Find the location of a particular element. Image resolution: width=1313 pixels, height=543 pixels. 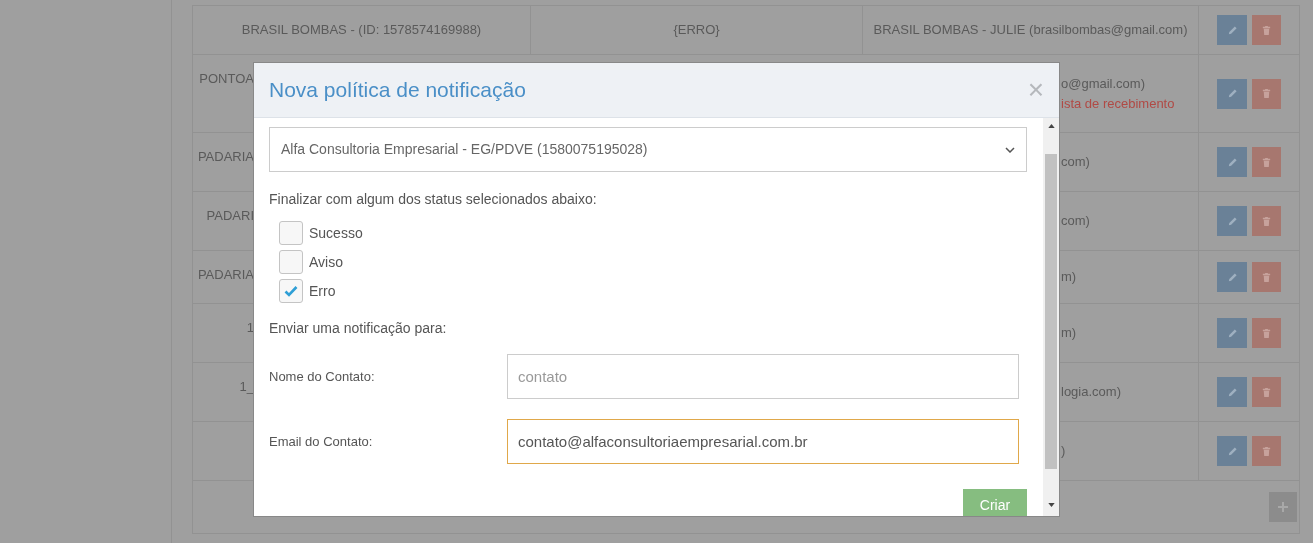

scrollbar is located at coordinates (1051, 317).